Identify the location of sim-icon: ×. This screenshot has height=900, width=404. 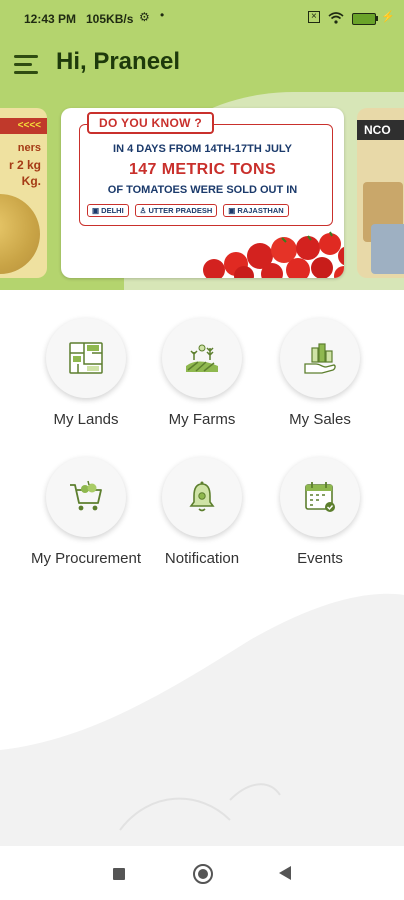
(314, 17).